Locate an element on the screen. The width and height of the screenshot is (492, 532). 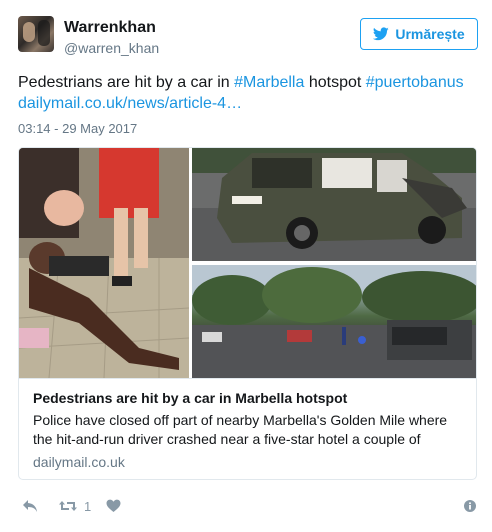
tweet-text-part: Pedestrians are hit by a car in is located at coordinates (126, 82).